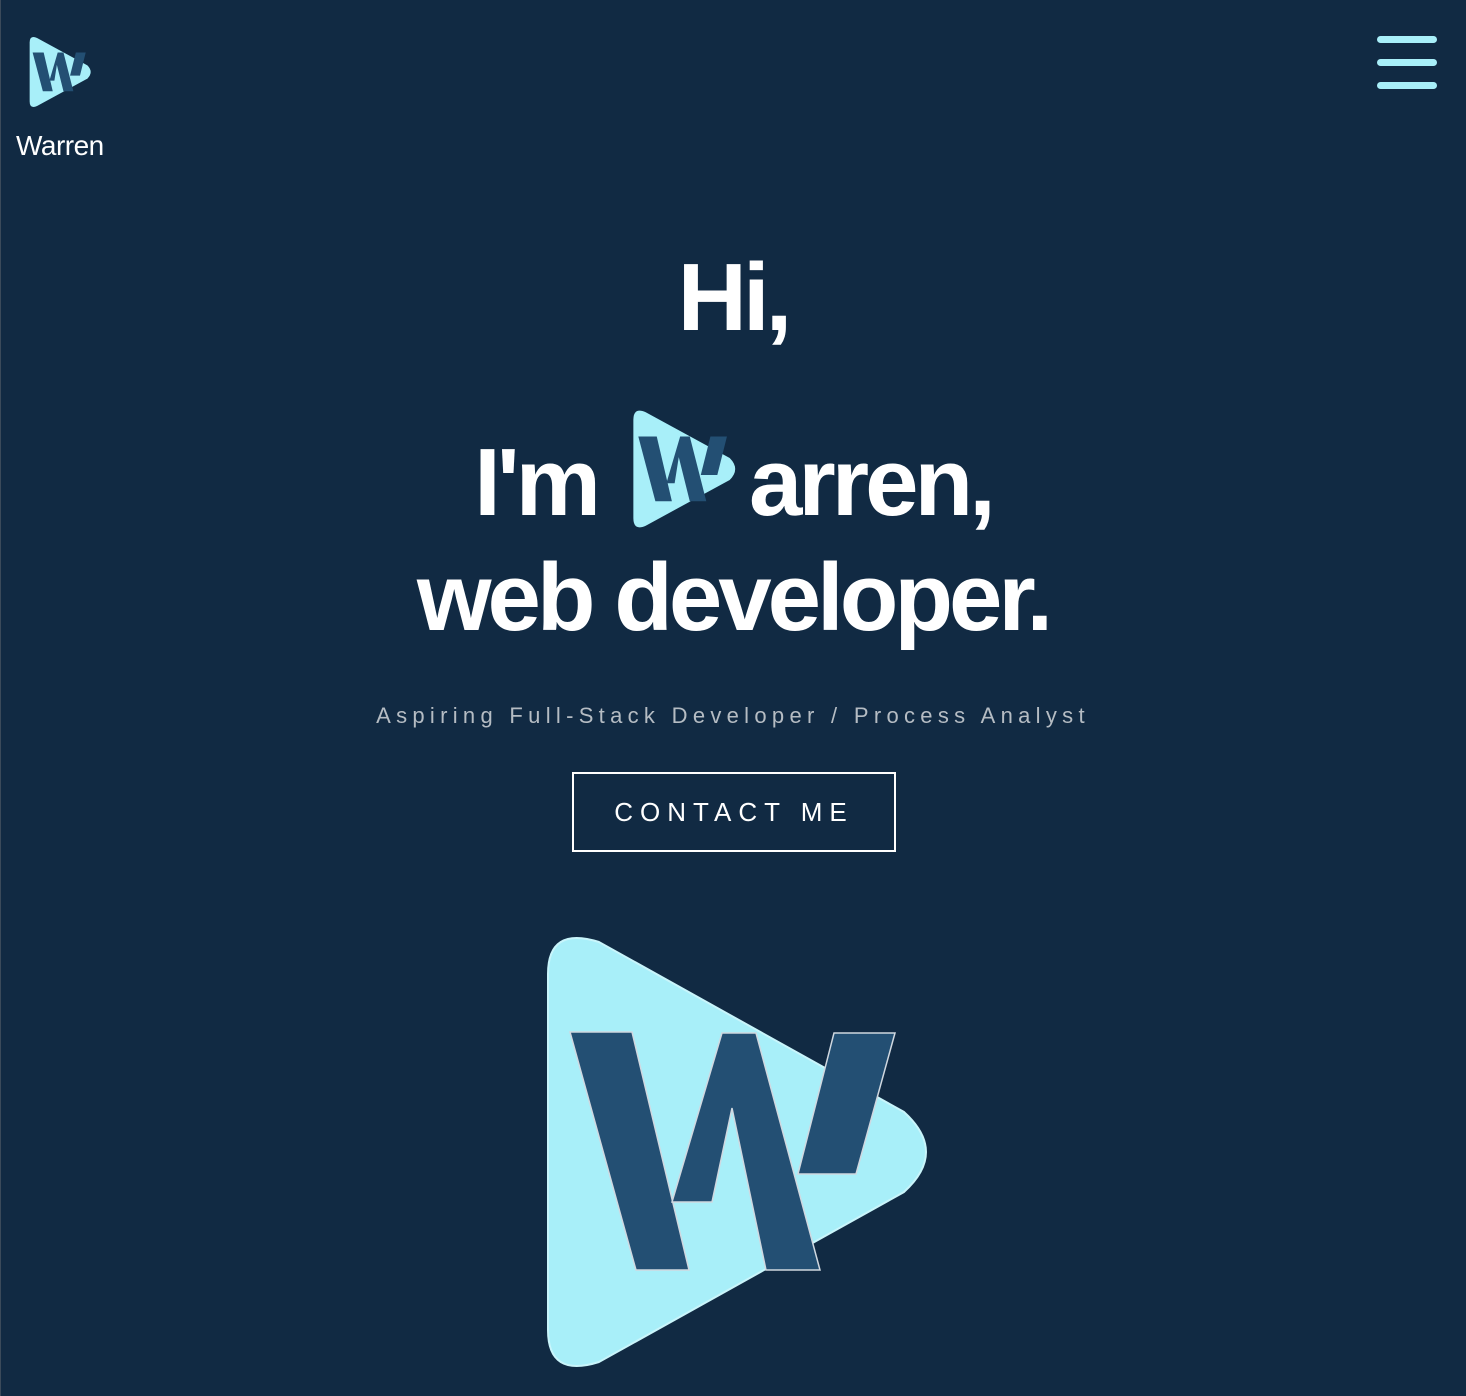 The height and width of the screenshot is (1396, 1466). I want to click on warren-logo-large-icon, so click(737, 1152).